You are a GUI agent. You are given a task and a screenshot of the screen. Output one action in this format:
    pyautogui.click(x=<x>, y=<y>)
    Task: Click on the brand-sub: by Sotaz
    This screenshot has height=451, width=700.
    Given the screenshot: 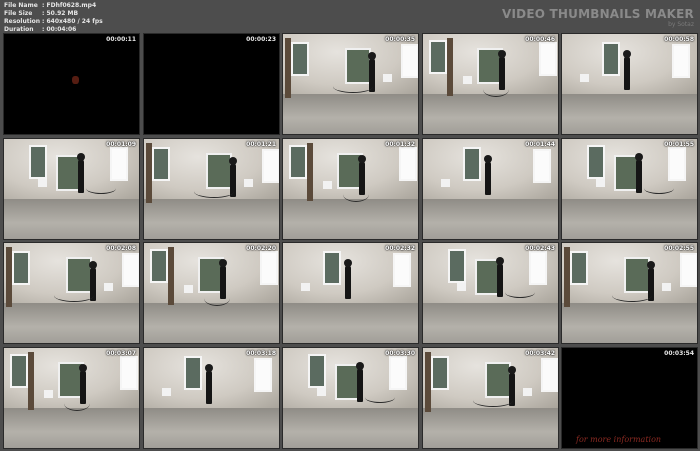 What is the action you would take?
    pyautogui.click(x=681, y=24)
    